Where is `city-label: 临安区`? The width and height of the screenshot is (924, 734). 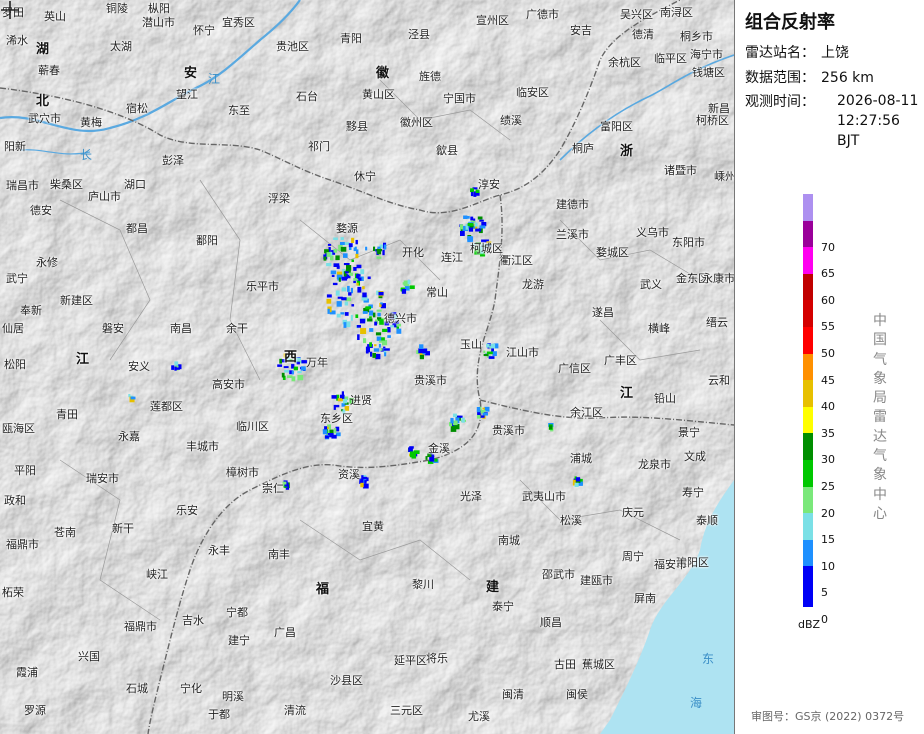
city-label: 临安区 is located at coordinates (532, 92).